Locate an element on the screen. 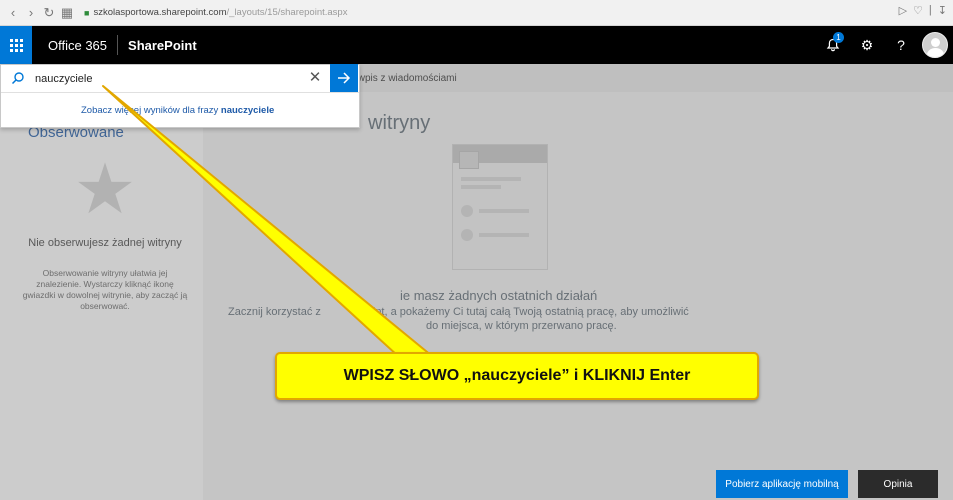 Image resolution: width=953 pixels, height=500 pixels. lock-icon: ■ is located at coordinates (87, 12).